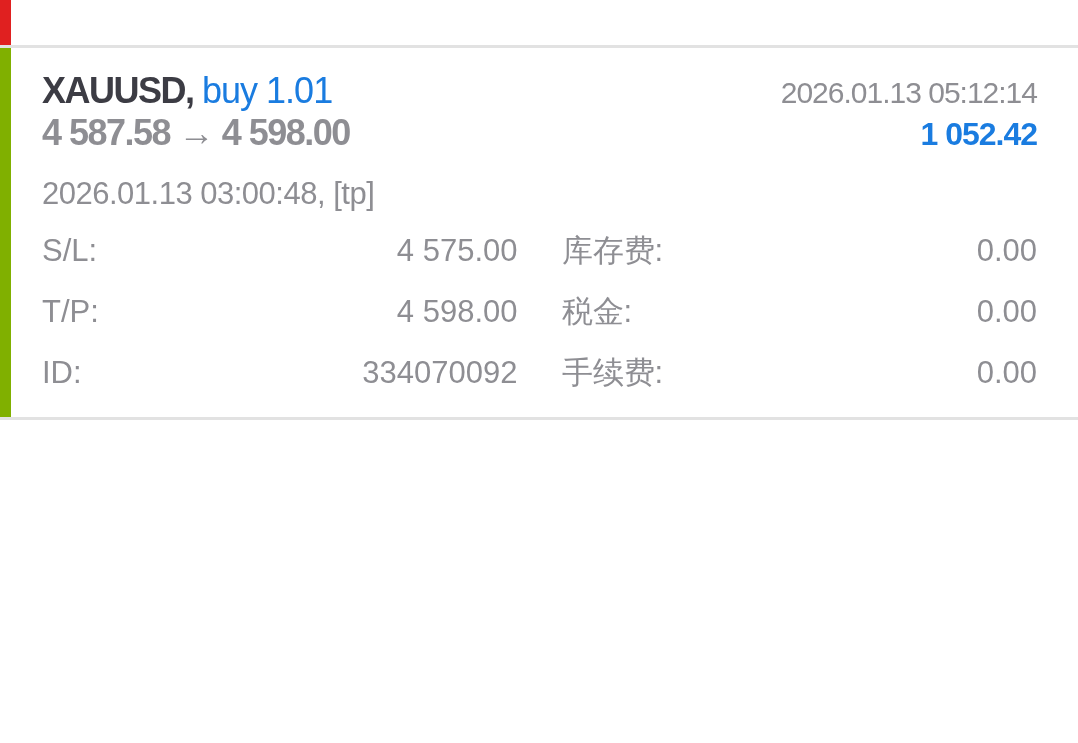 The width and height of the screenshot is (1078, 743). What do you see at coordinates (209, 194) in the screenshot?
I see `open-time: 2026.01.13 03:00:48, [tp]` at bounding box center [209, 194].